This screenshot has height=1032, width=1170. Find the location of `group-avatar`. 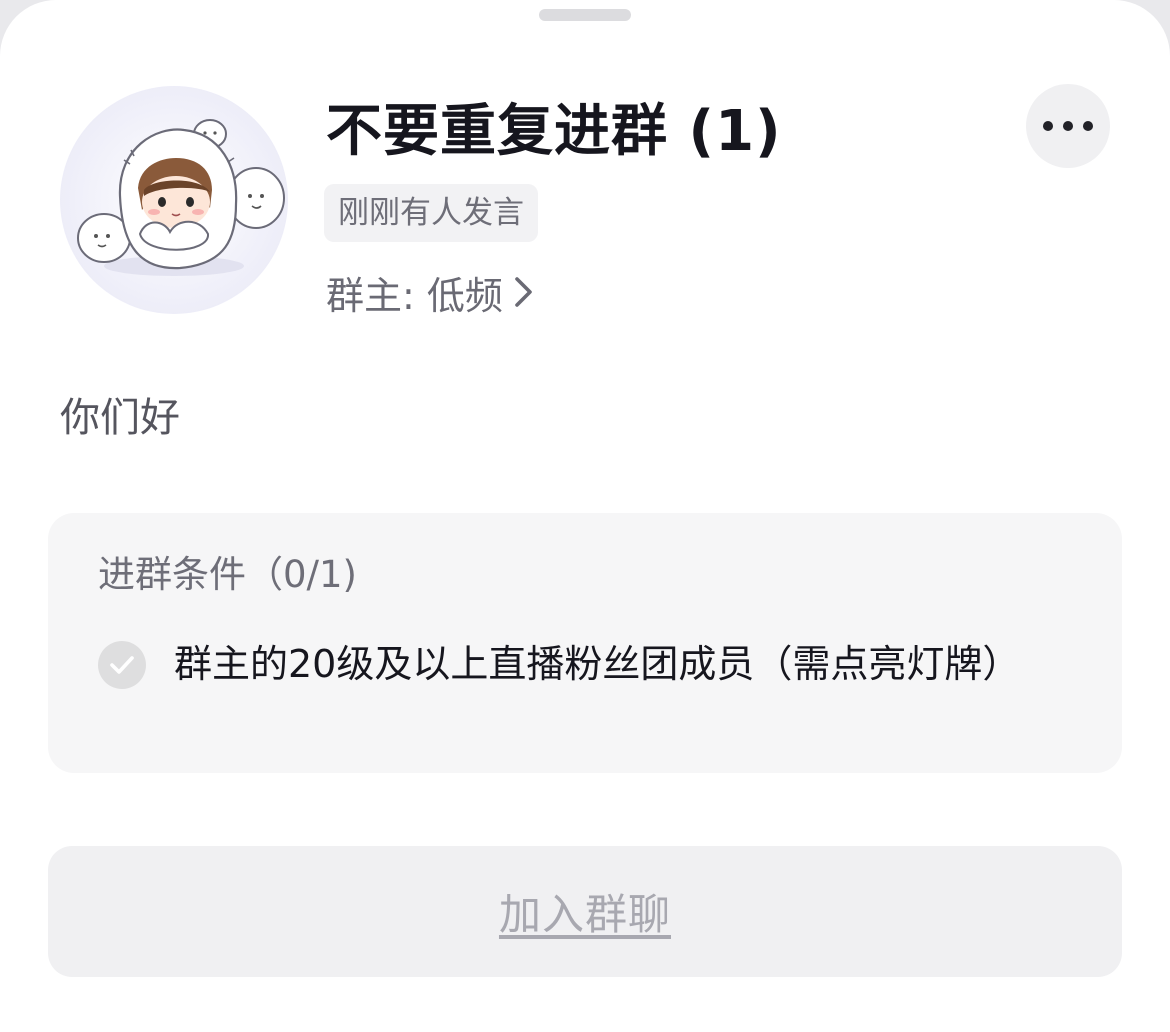

group-avatar is located at coordinates (174, 200).